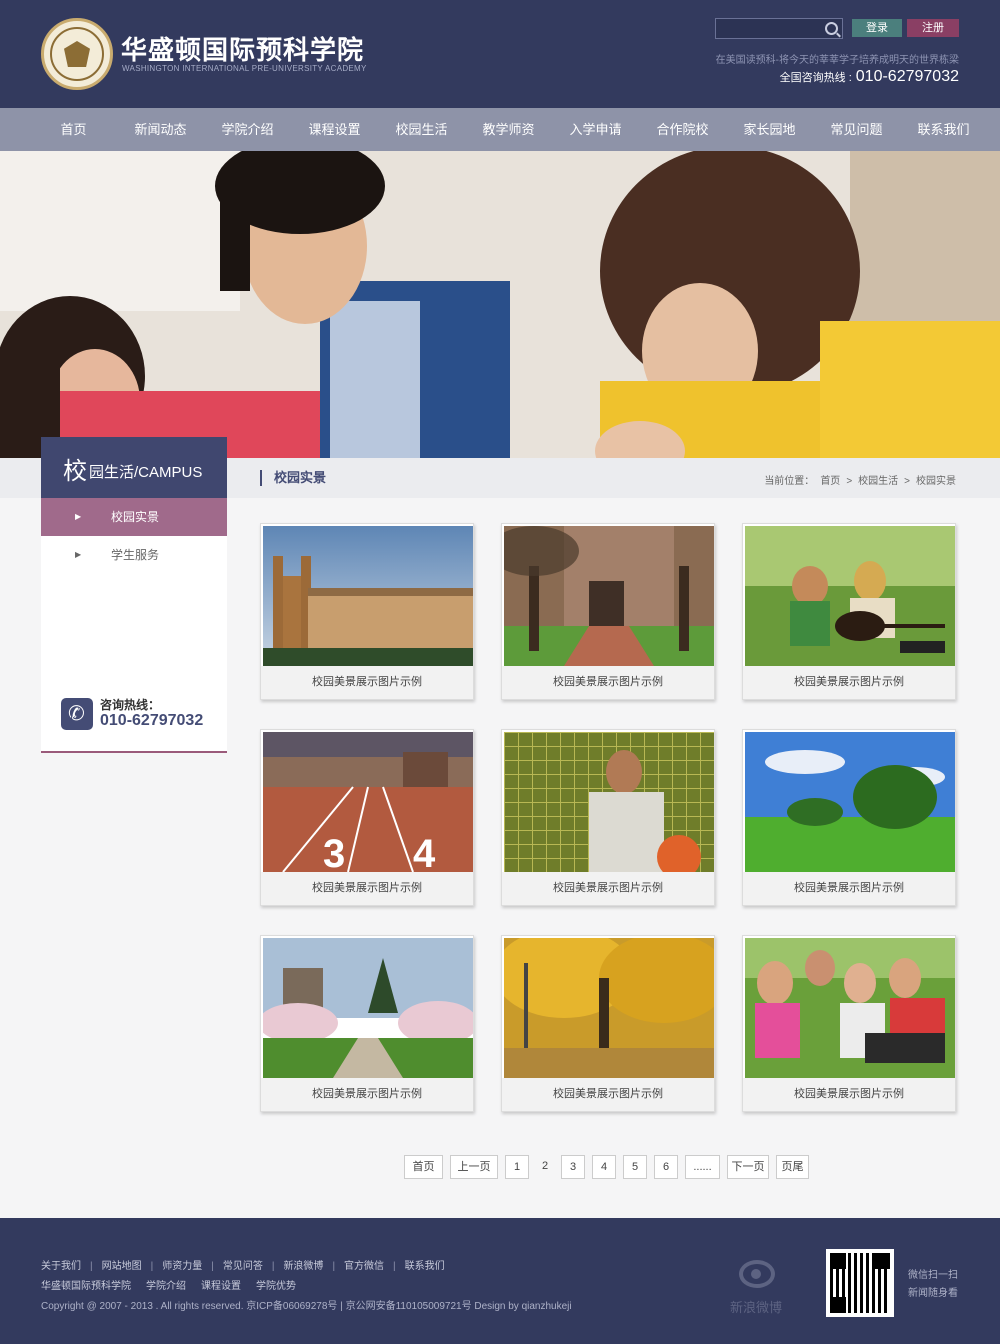  Describe the element at coordinates (757, 1274) in the screenshot. I see `weibo-icon` at that location.